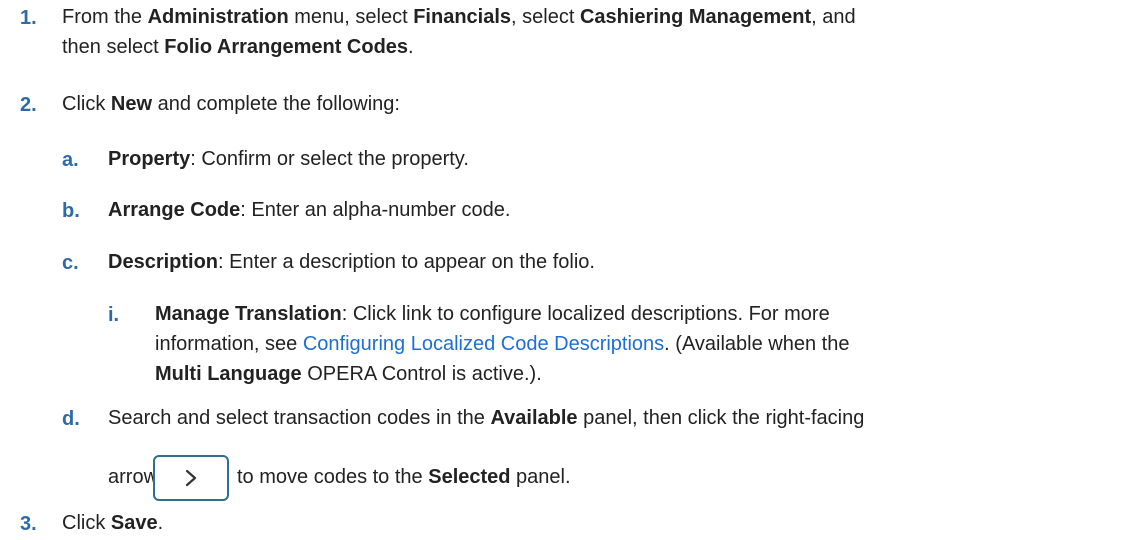  Describe the element at coordinates (163, 262) in the screenshot. I see `field-name: Description` at that location.